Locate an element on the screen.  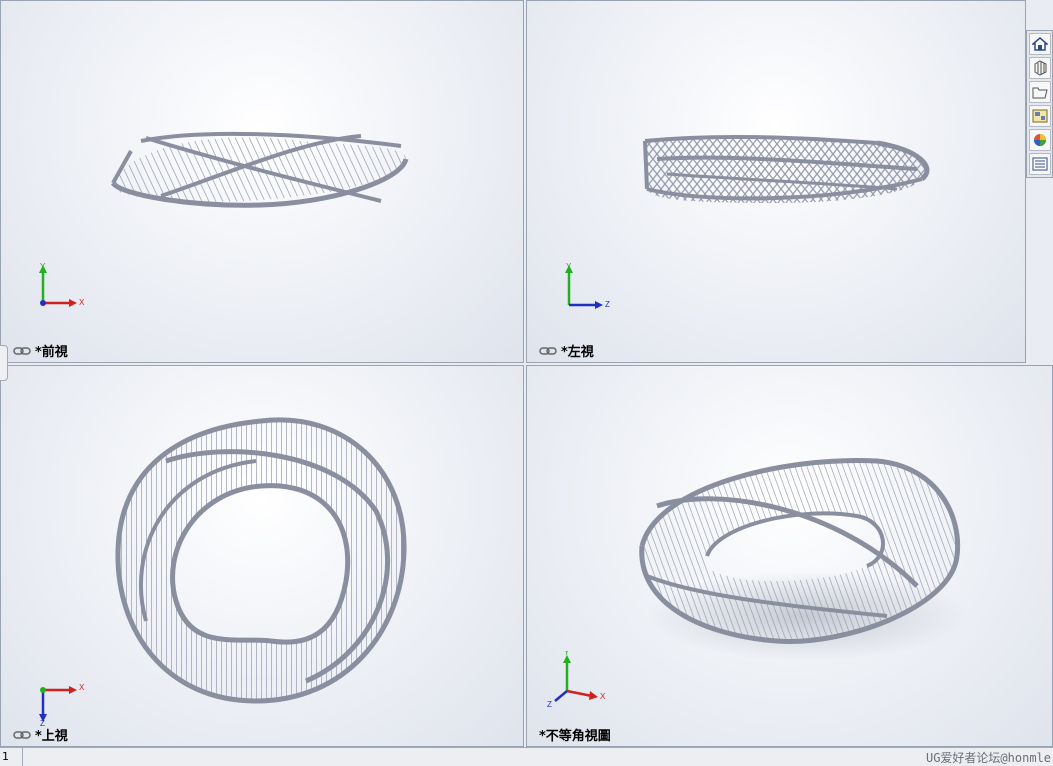
status-divider is located at coordinates (22, 757).